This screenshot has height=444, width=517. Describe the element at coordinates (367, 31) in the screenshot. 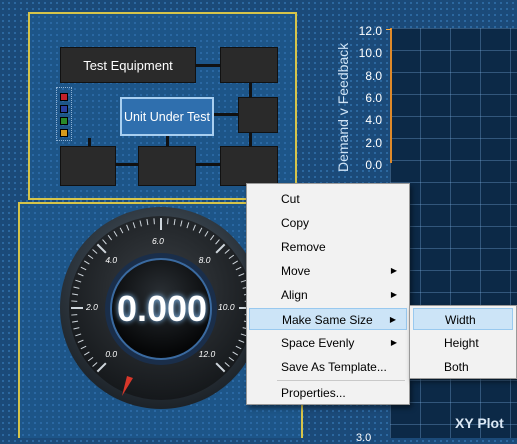

I see `y-tick-label: 12.0` at that location.